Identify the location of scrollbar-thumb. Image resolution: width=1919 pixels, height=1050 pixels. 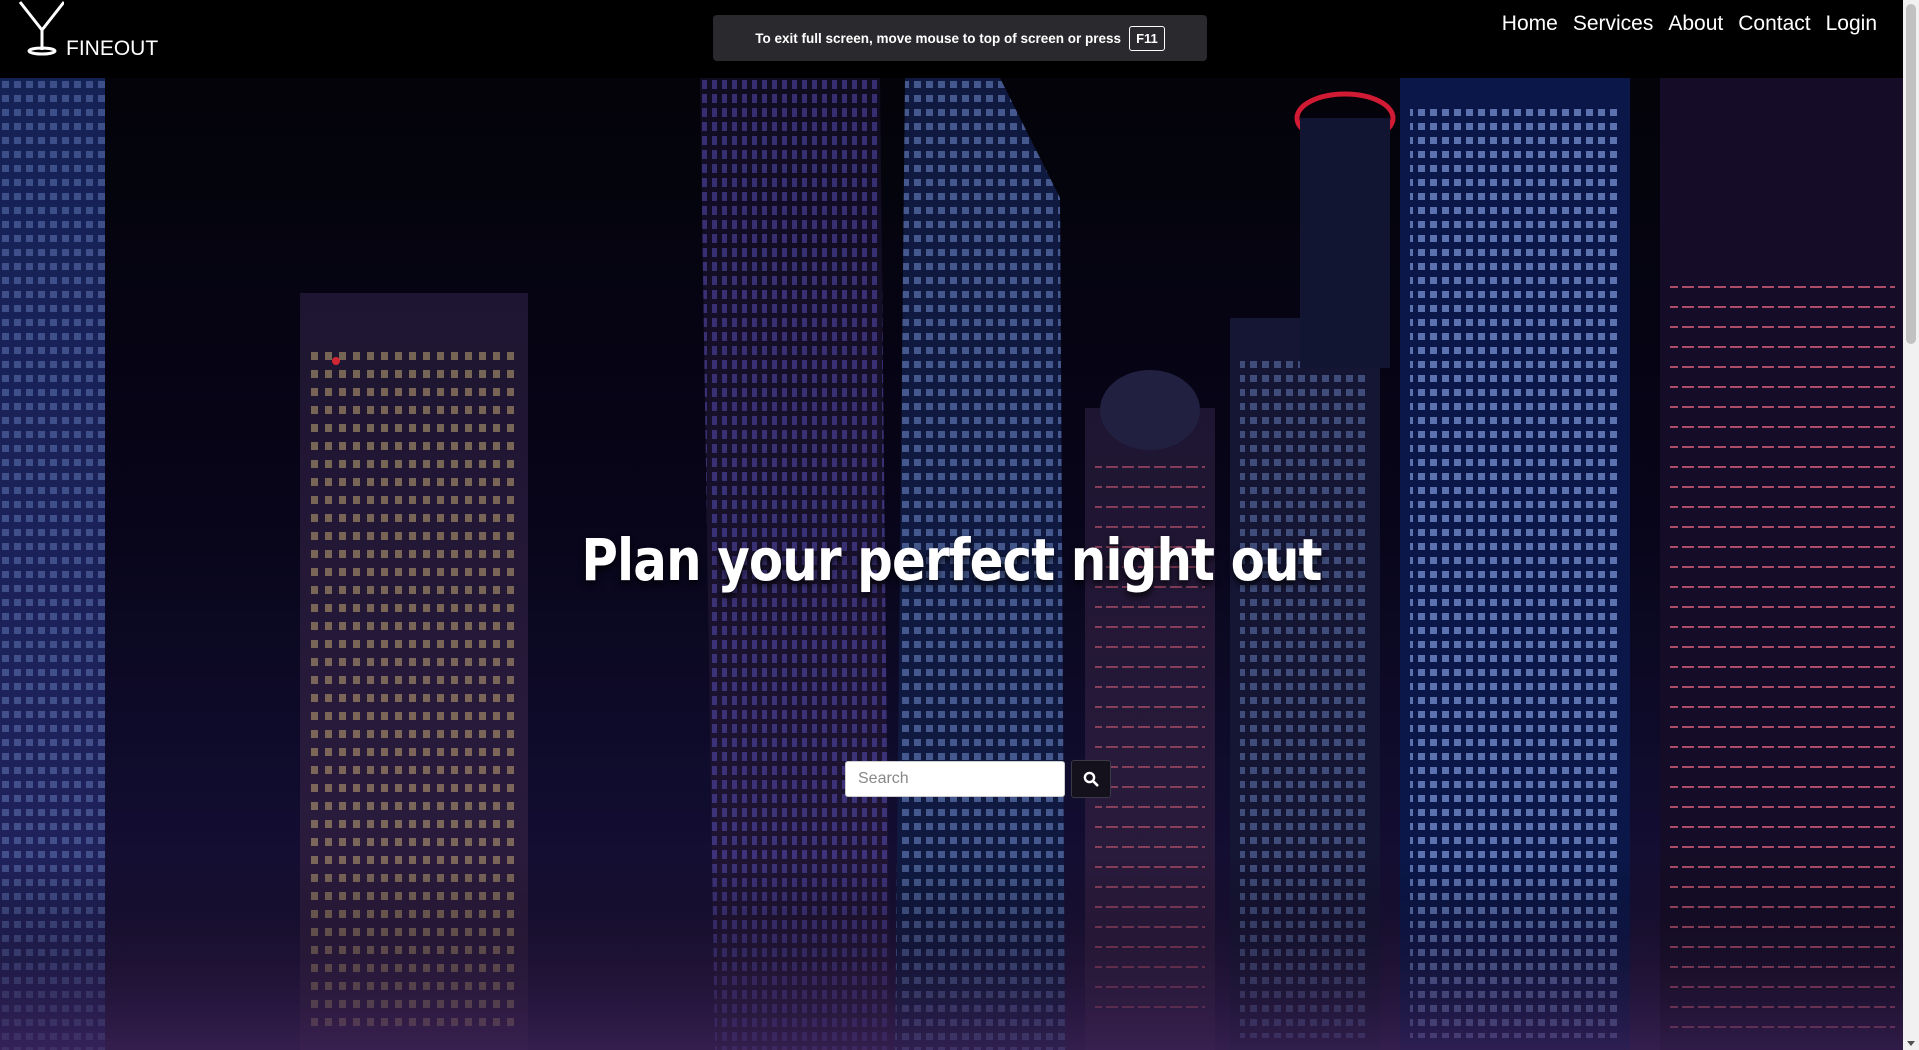
(1911, 174).